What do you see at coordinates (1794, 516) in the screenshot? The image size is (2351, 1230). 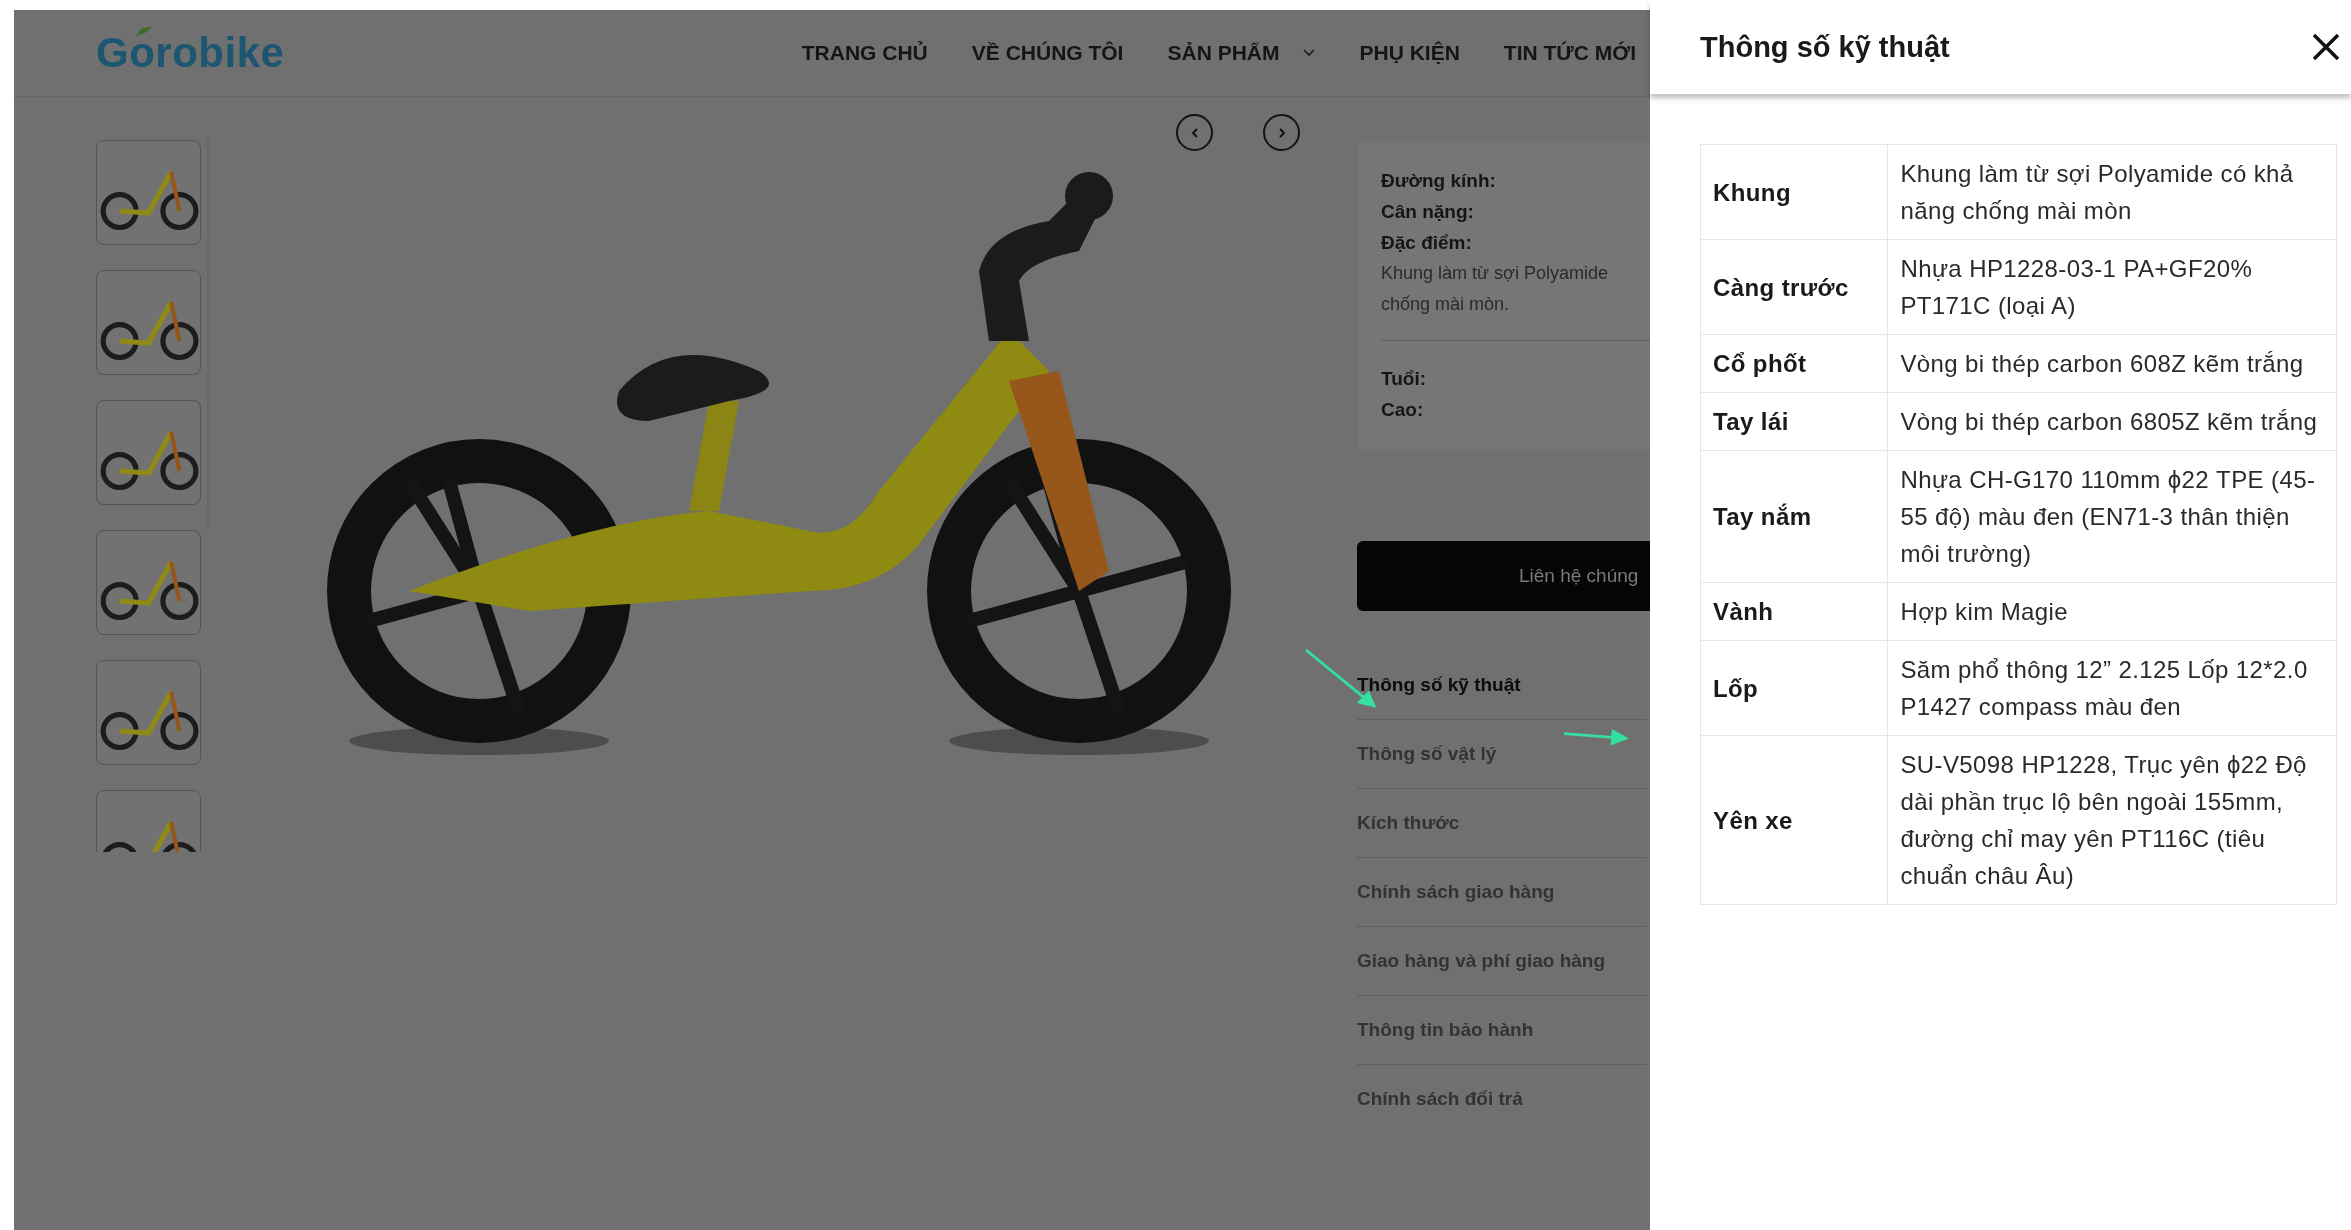 I see `spec-label: Tay nắm` at bounding box center [1794, 516].